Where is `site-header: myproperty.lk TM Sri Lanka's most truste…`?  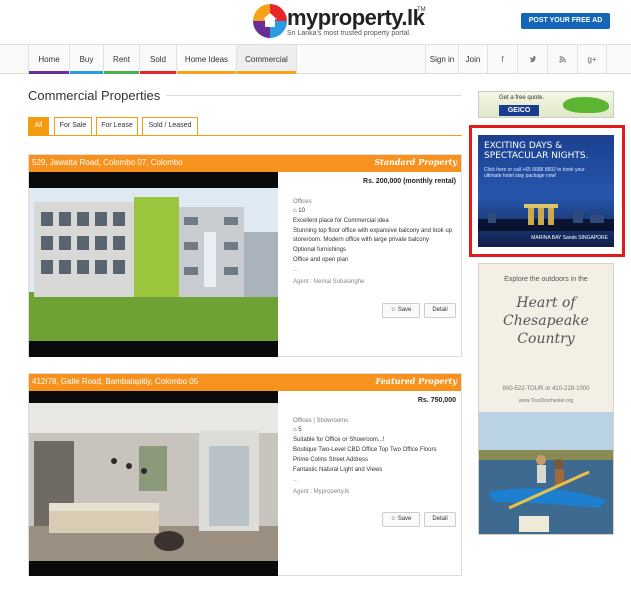 site-header: myproperty.lk TM Sri Lanka's most truste… is located at coordinates (315, 22).